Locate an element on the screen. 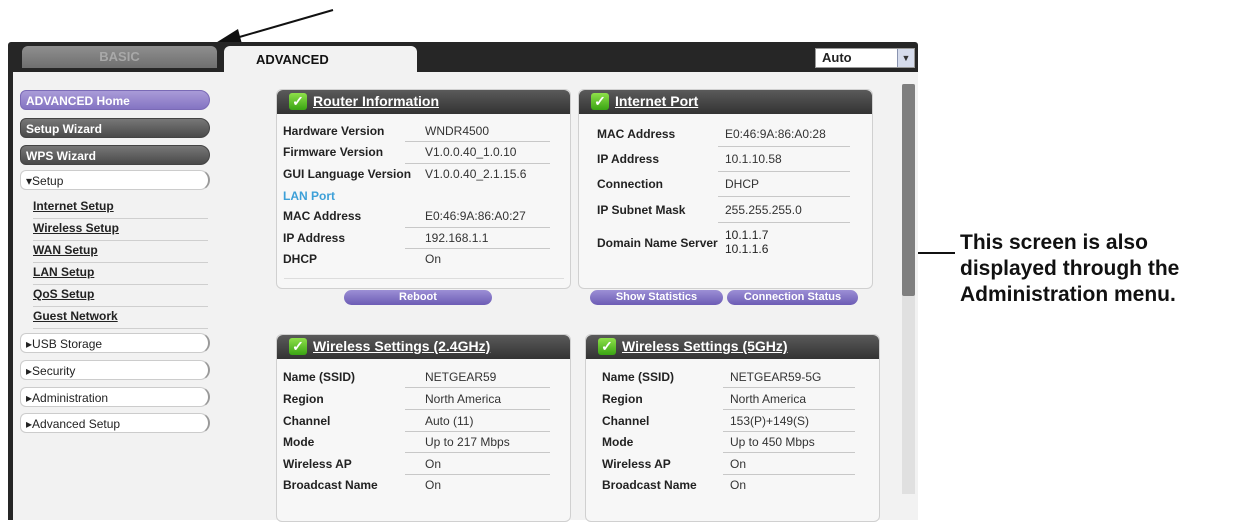  menu-security: ▸Security is located at coordinates (115, 370).